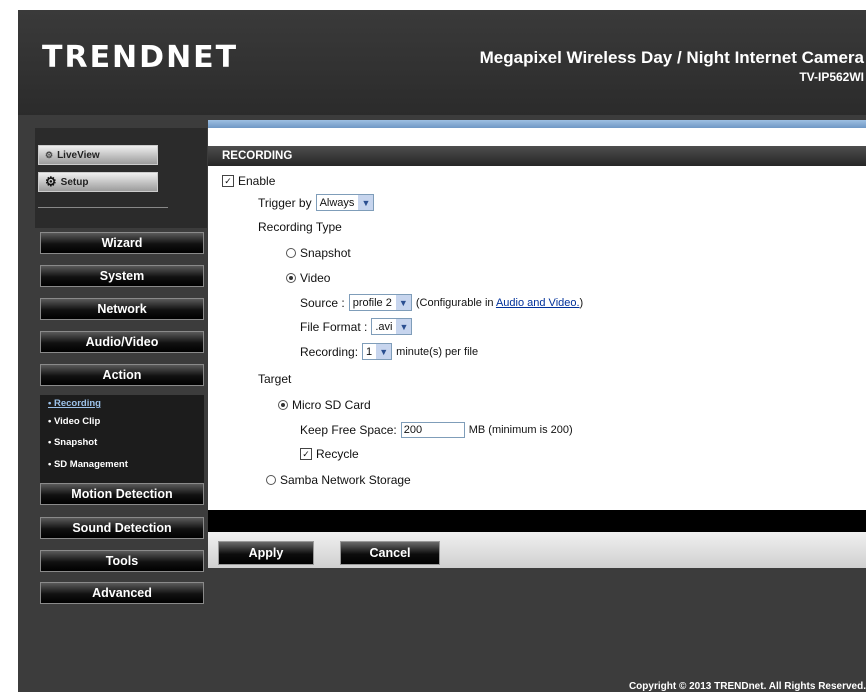 This screenshot has height=692, width=866. What do you see at coordinates (122, 375) in the screenshot?
I see `nav-action: Action` at bounding box center [122, 375].